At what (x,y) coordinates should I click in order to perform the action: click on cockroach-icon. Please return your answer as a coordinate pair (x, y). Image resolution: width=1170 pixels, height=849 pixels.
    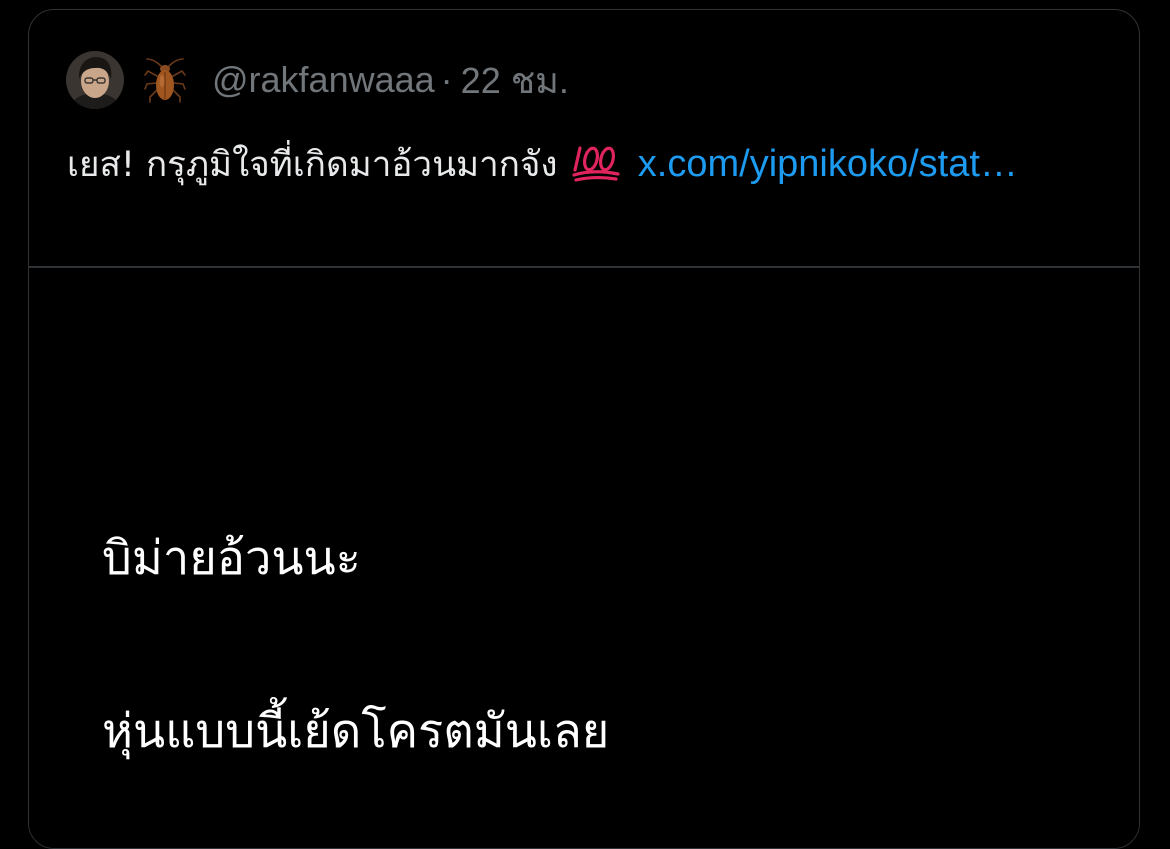
    Looking at the image, I should click on (165, 80).